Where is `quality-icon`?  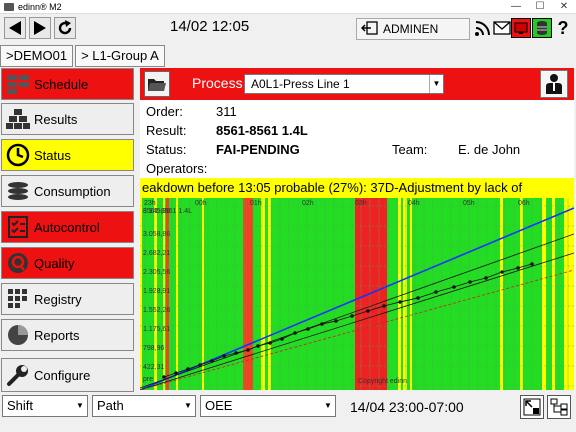
quality-icon is located at coordinates (18, 263).